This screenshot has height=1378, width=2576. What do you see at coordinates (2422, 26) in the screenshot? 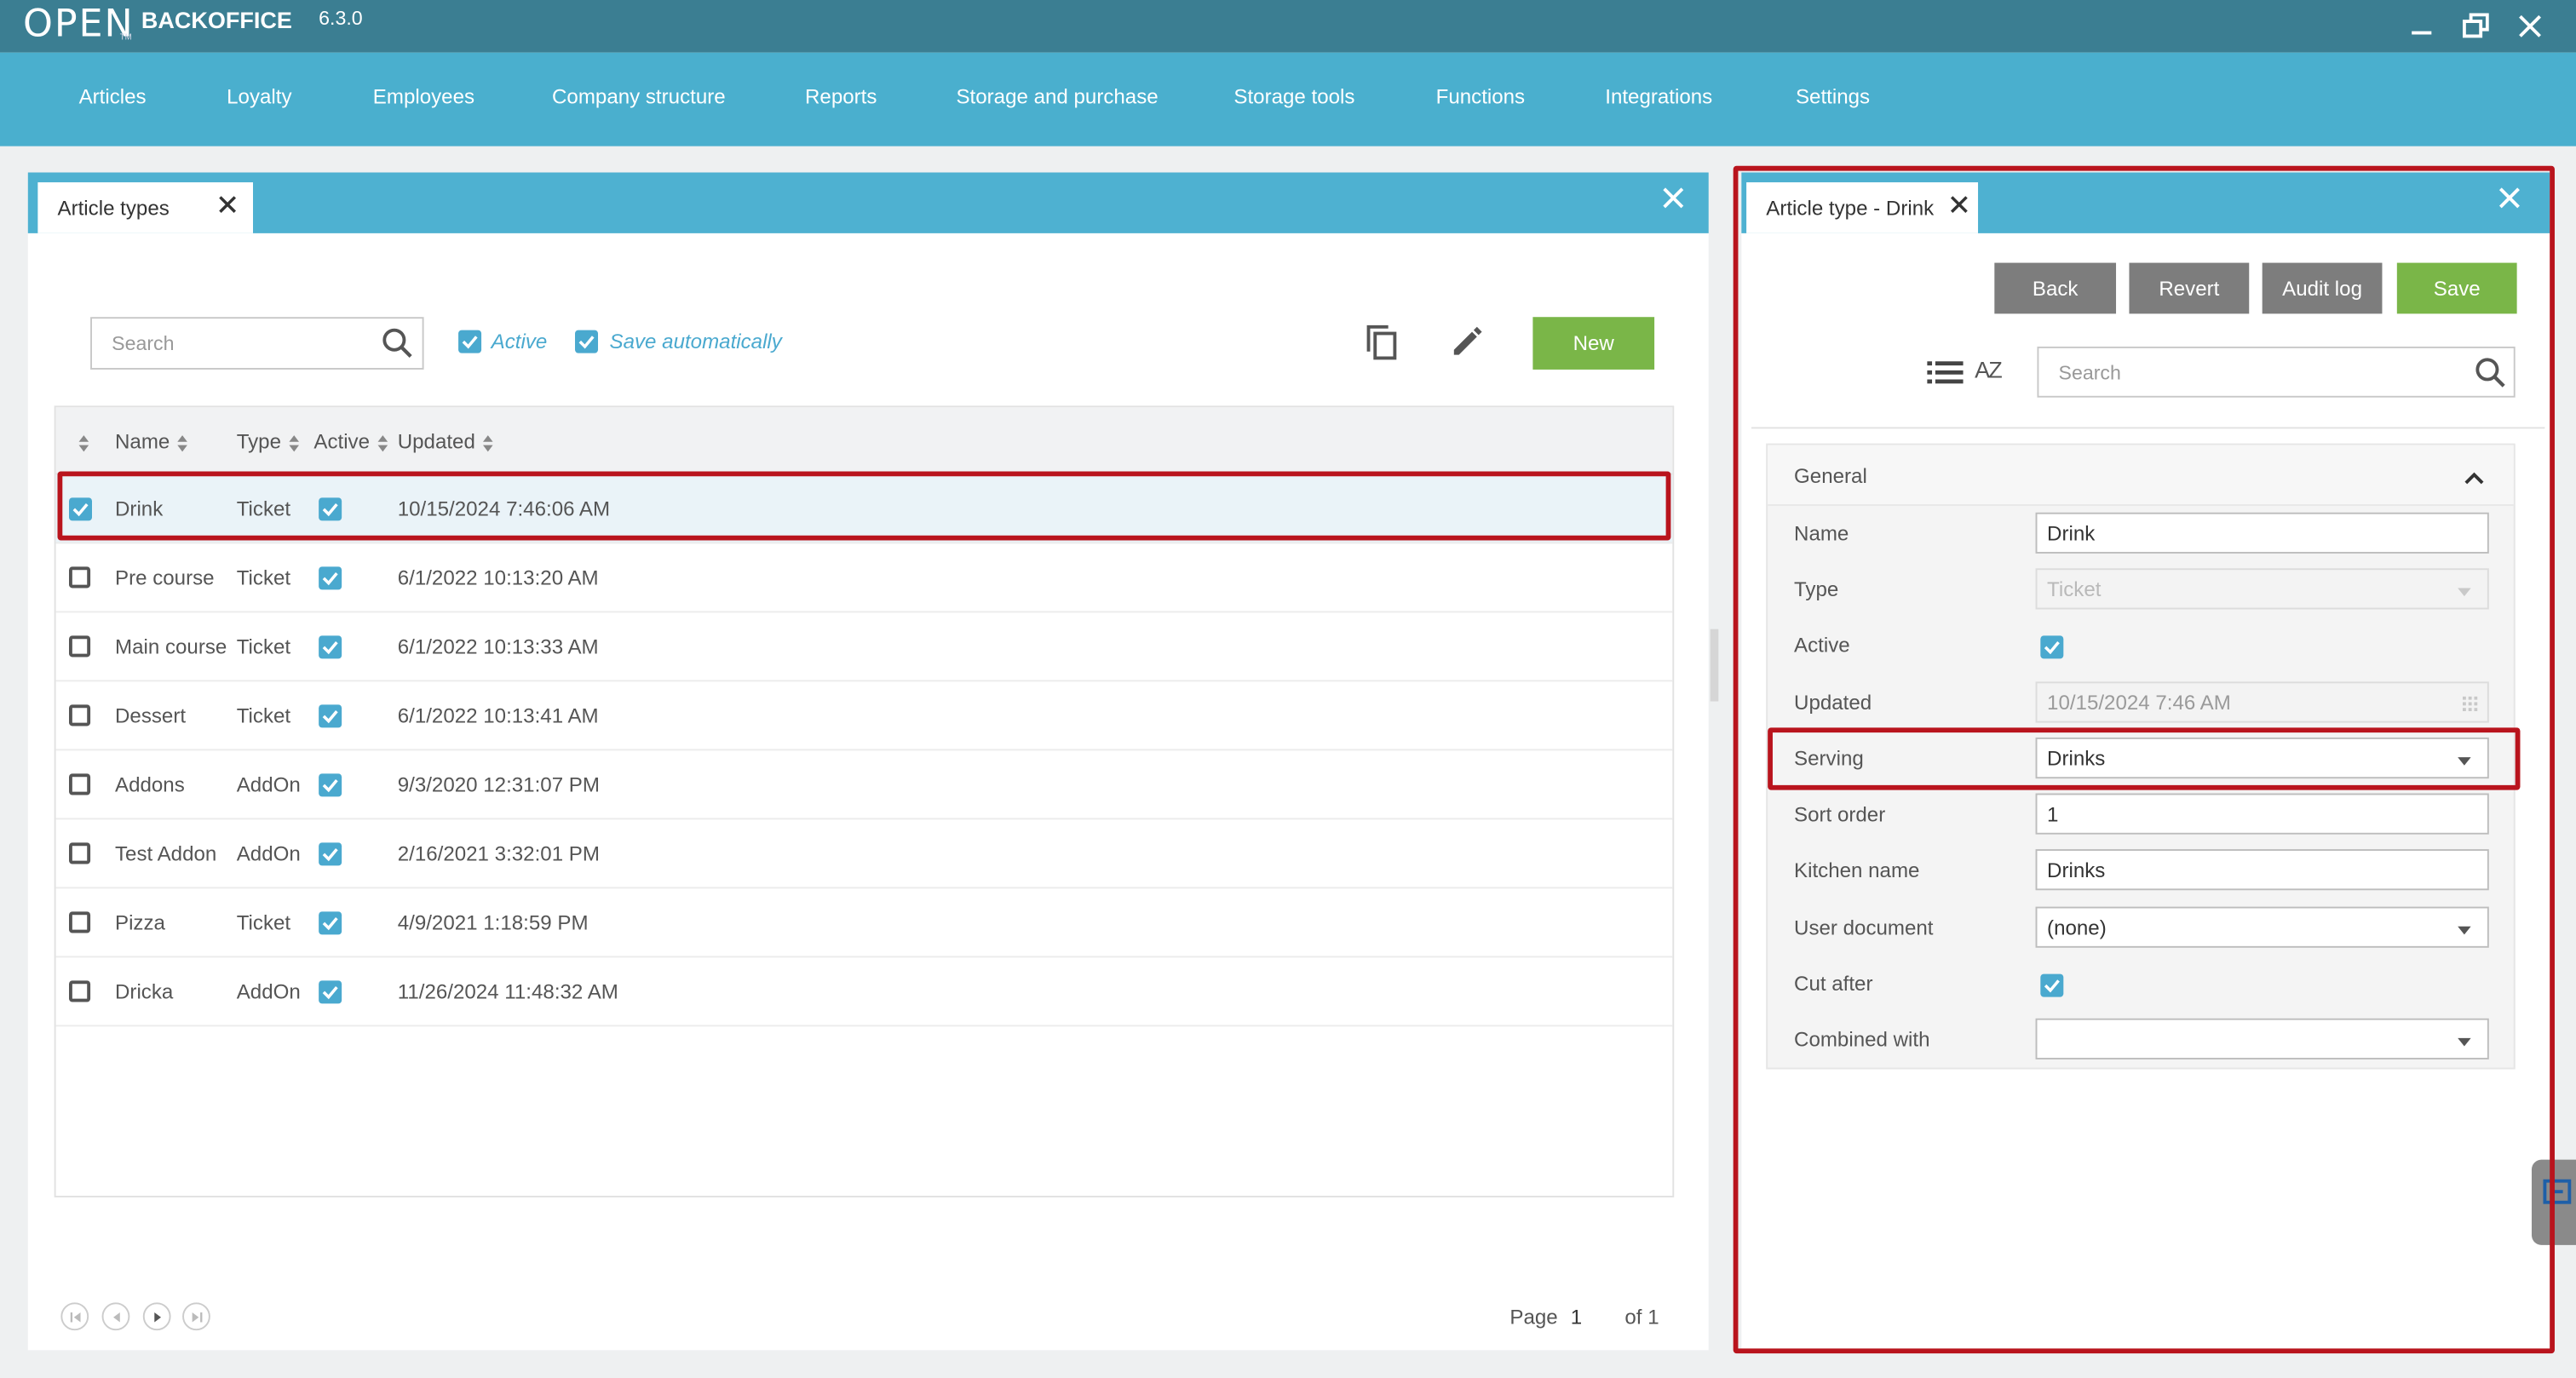
I see `minimize-icon` at bounding box center [2422, 26].